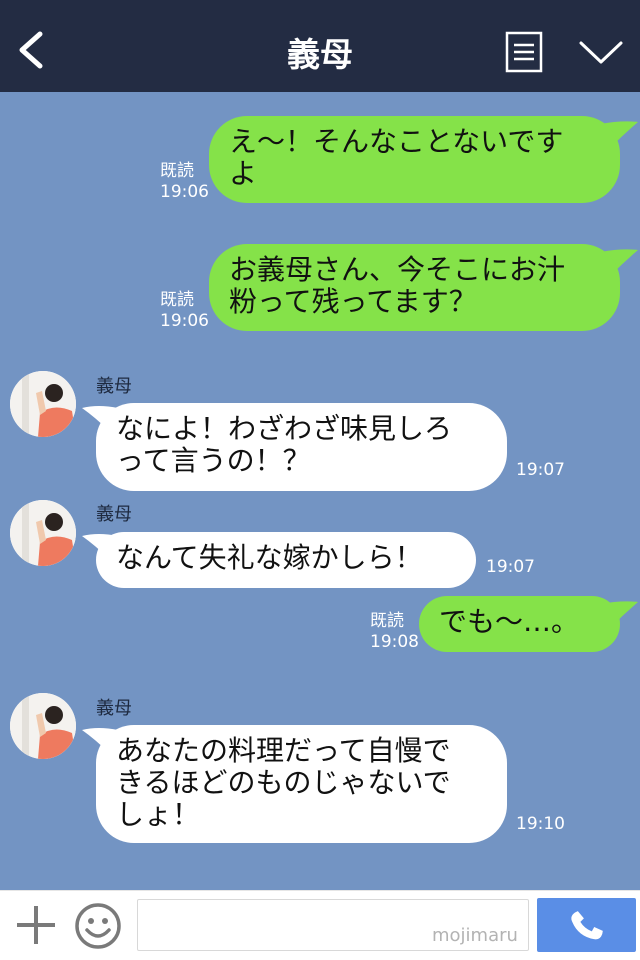 The image size is (640, 960). Describe the element at coordinates (475, 935) in the screenshot. I see `watermark: mojimaru` at that location.